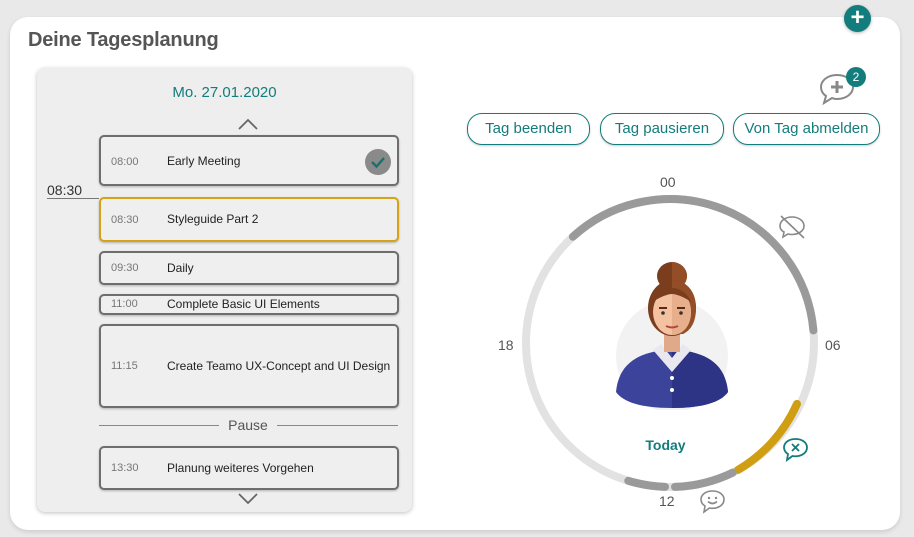 The image size is (914, 537). I want to click on schedule-item-name: Planung weiteres Vorgehen, so click(240, 468).